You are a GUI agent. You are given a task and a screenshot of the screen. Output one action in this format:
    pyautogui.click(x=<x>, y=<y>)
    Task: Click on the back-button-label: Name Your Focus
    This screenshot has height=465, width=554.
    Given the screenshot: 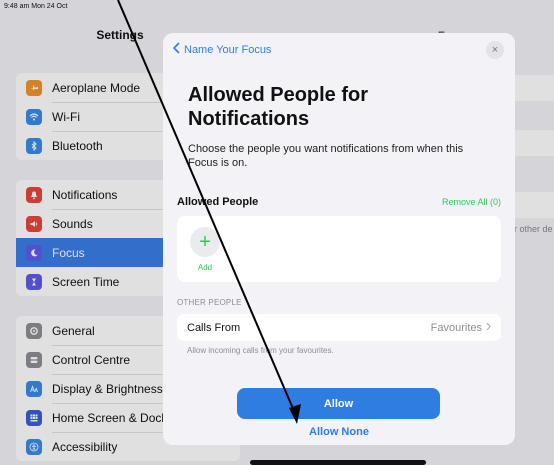 What is the action you would take?
    pyautogui.click(x=228, y=49)
    